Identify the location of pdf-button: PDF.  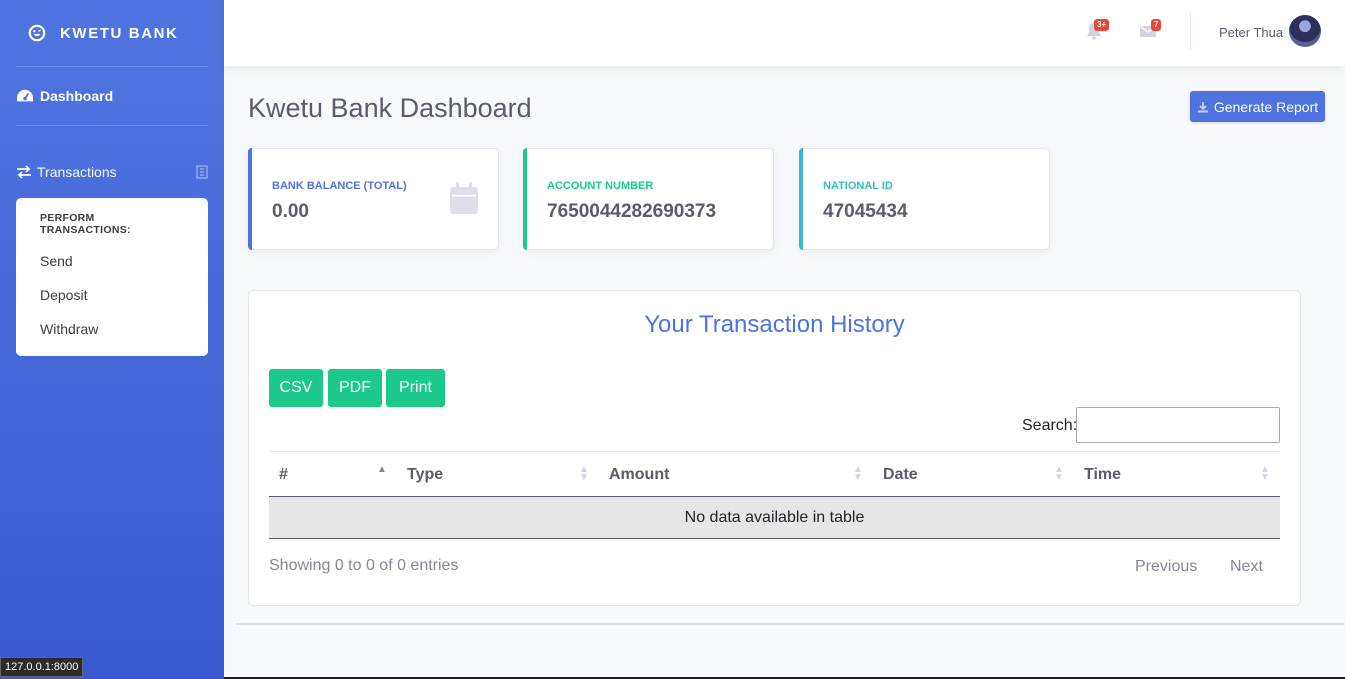
(355, 388).